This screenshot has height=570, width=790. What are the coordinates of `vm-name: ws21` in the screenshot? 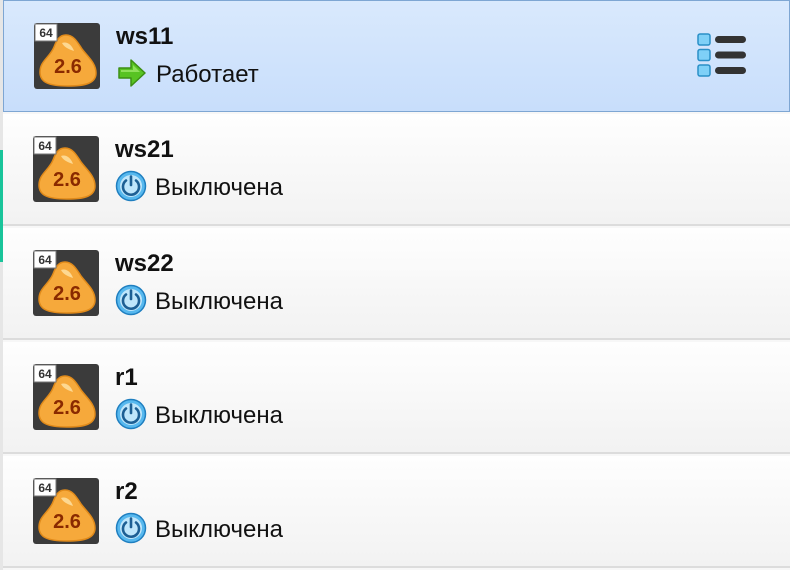 It's located at (144, 149).